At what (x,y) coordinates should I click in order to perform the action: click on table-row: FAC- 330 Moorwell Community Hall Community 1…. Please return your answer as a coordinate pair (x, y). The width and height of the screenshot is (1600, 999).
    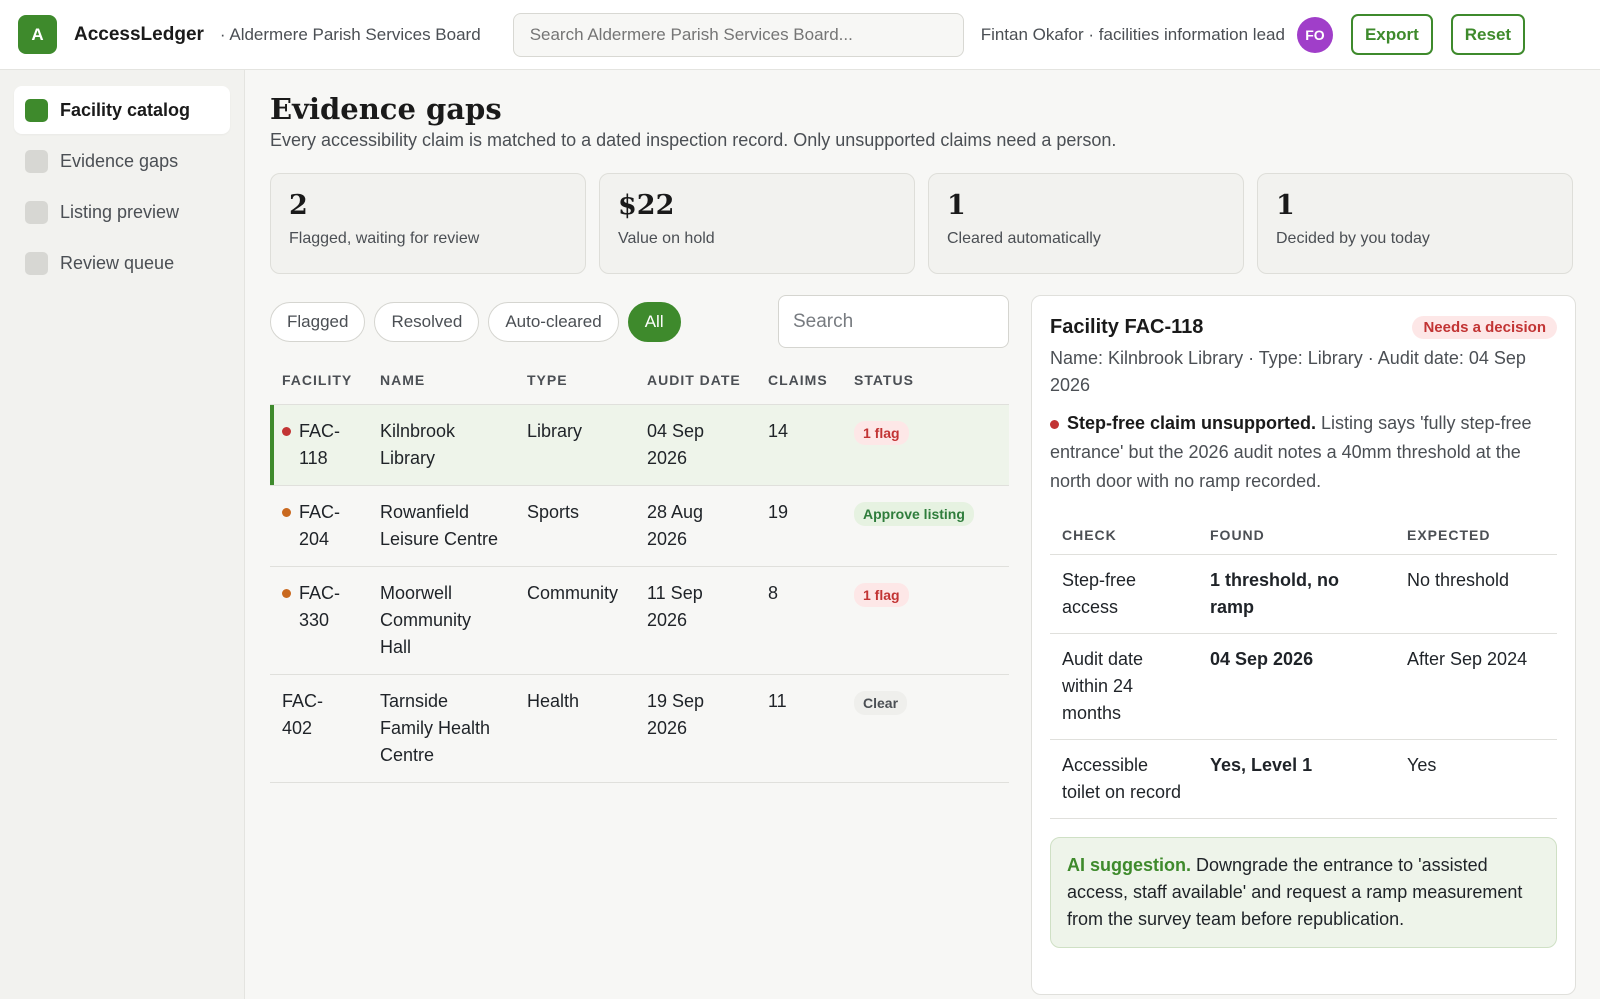
    Looking at the image, I should click on (639, 620).